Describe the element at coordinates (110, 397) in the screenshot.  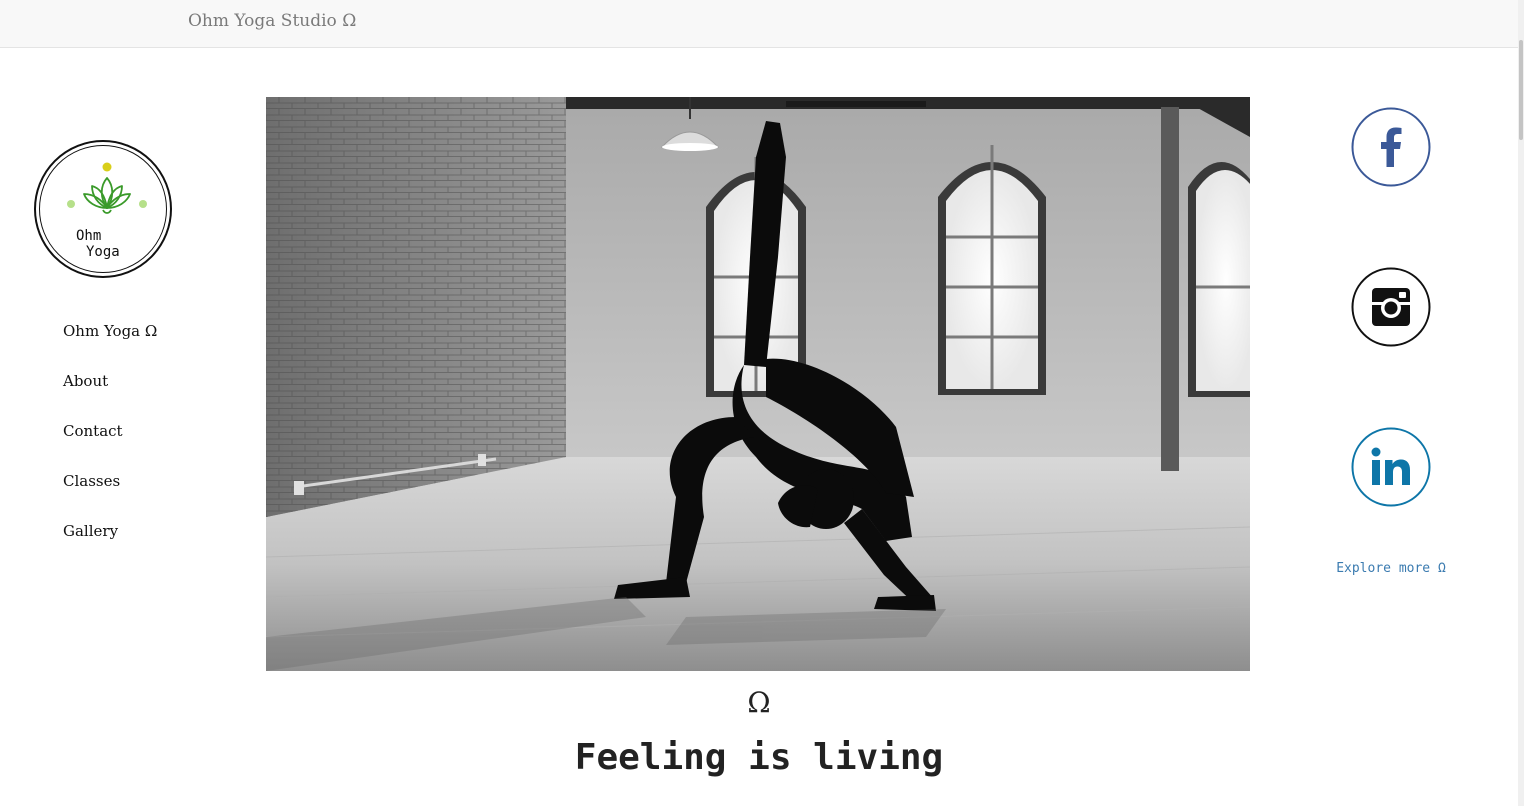
I see `sidebar-item-about: About` at that location.